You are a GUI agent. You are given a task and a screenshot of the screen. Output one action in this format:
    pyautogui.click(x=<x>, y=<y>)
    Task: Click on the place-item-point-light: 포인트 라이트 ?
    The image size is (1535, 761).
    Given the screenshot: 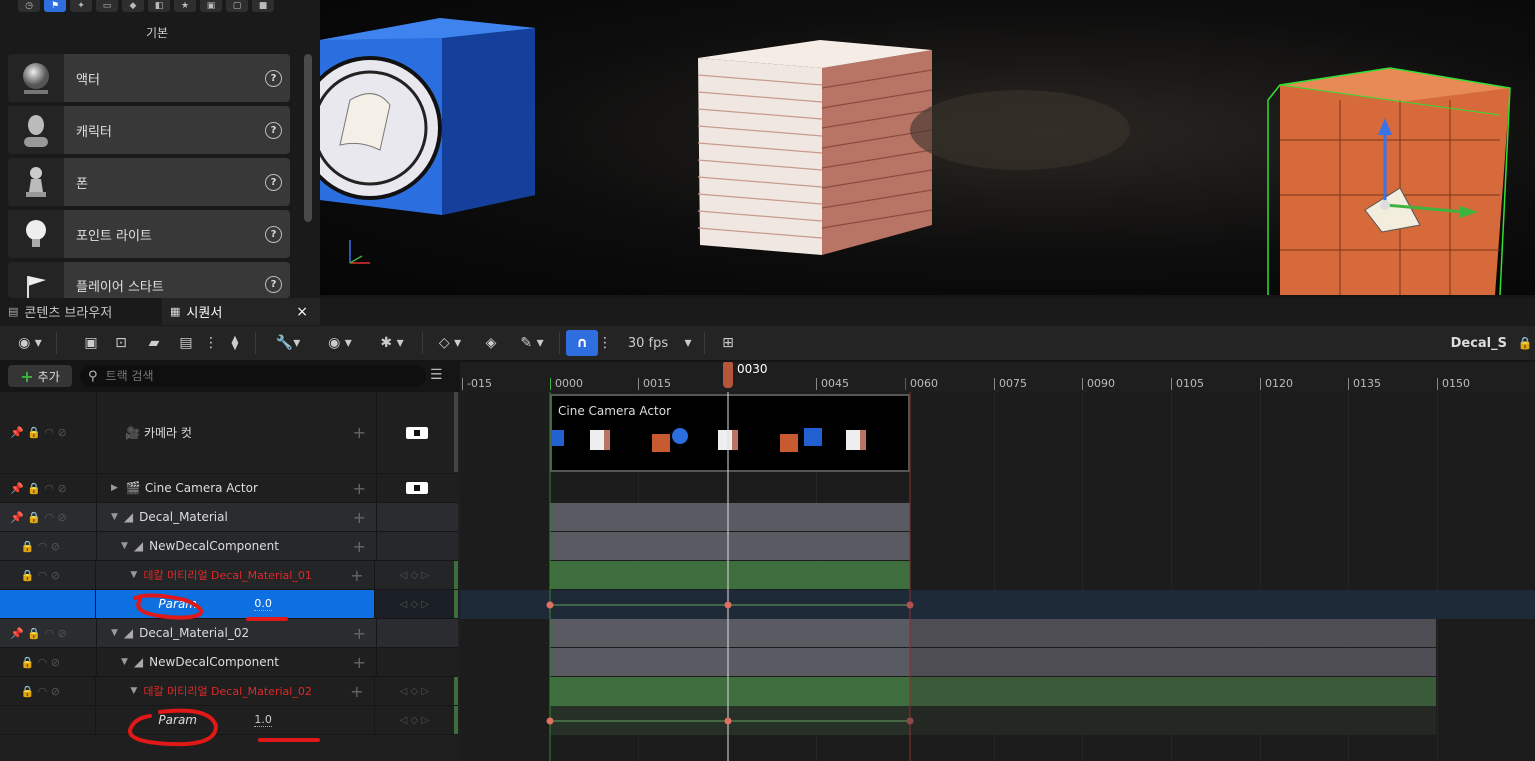 What is the action you would take?
    pyautogui.click(x=149, y=234)
    